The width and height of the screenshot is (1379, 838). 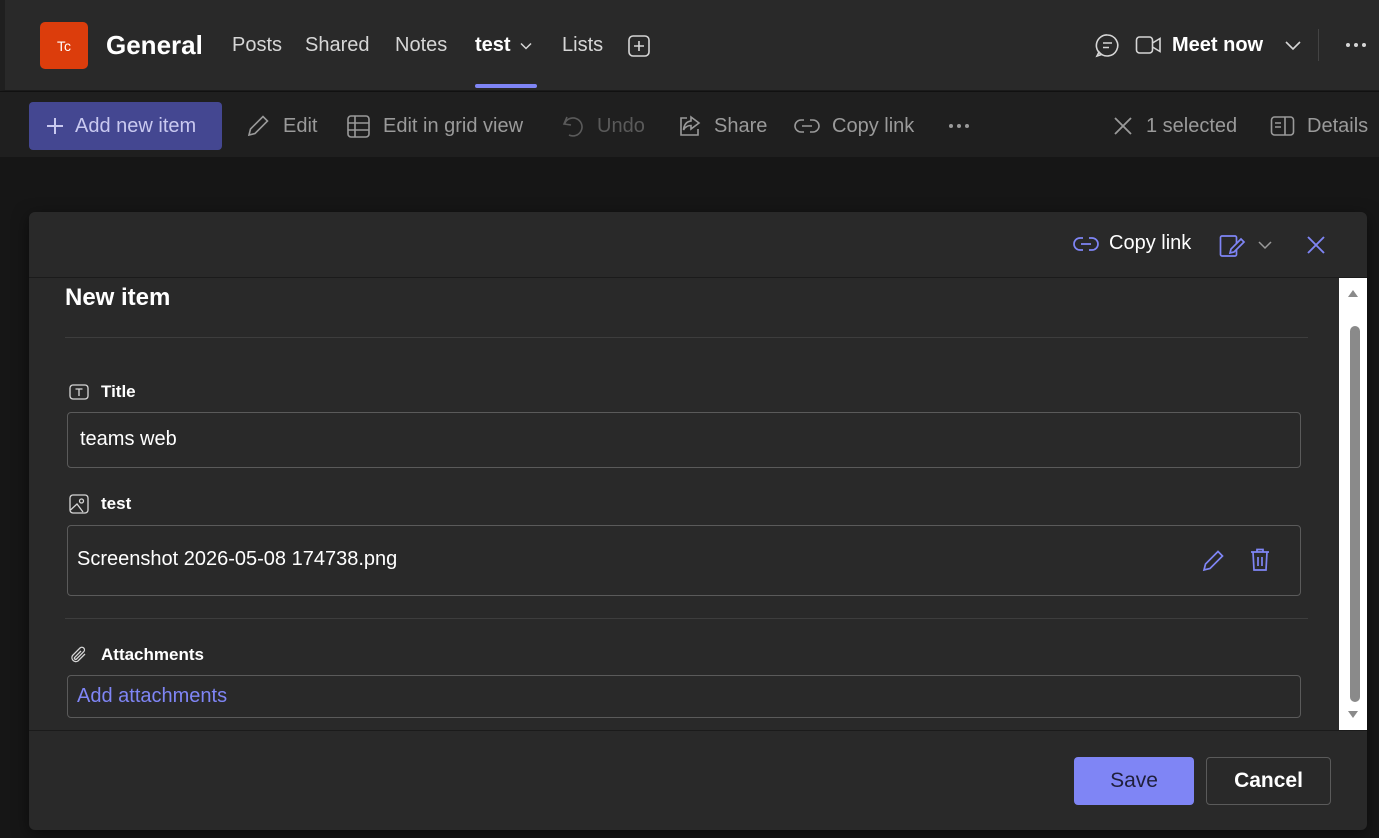 I want to click on title-label-text: Title, so click(x=118, y=391).